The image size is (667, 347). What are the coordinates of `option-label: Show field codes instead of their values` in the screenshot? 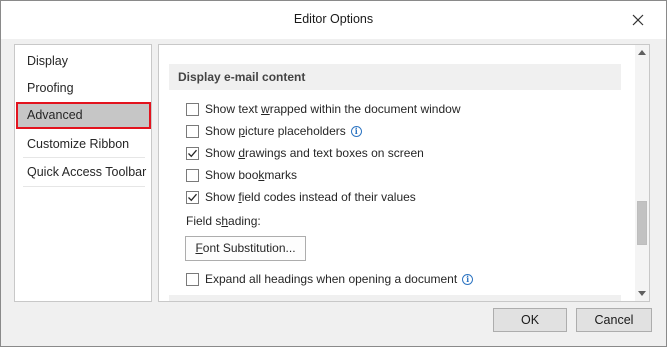 It's located at (310, 197).